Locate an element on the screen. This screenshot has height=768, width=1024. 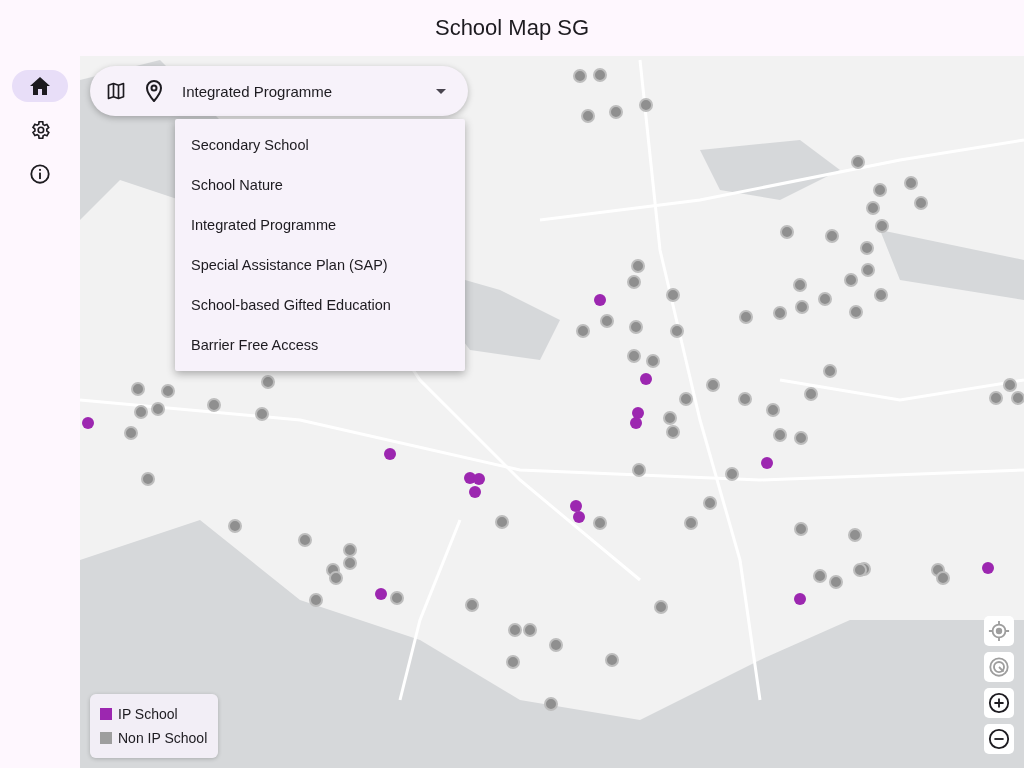
spiral-icon is located at coordinates (999, 667).